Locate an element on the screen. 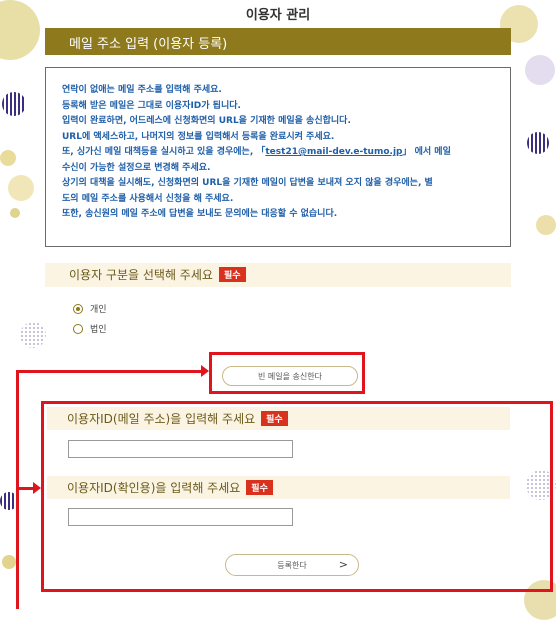 The width and height of the screenshot is (556, 620). info-line: URL에 액세스하고, 나머지의 정보를 입력해서 등록을 완료시켜 주세요. is located at coordinates (198, 136).